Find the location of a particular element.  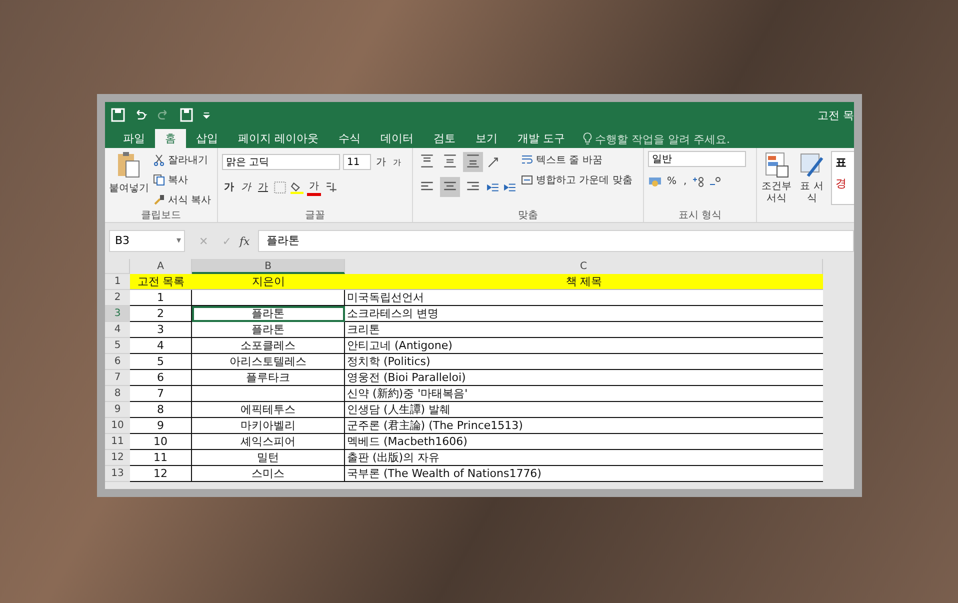

format-painter-button: 서식 복사 is located at coordinates (182, 199).